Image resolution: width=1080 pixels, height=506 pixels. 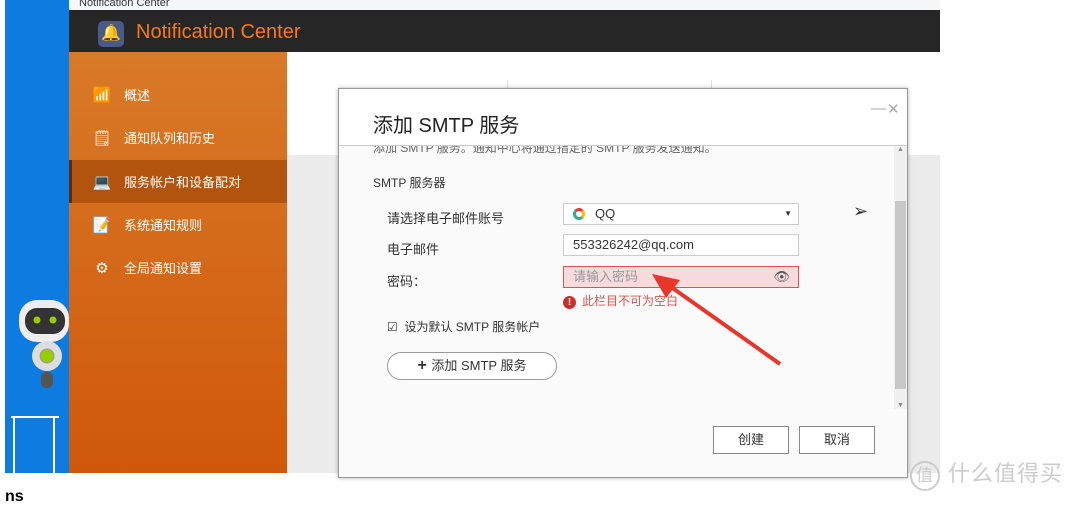 I want to click on chart-icon: 📶, so click(x=102, y=95).